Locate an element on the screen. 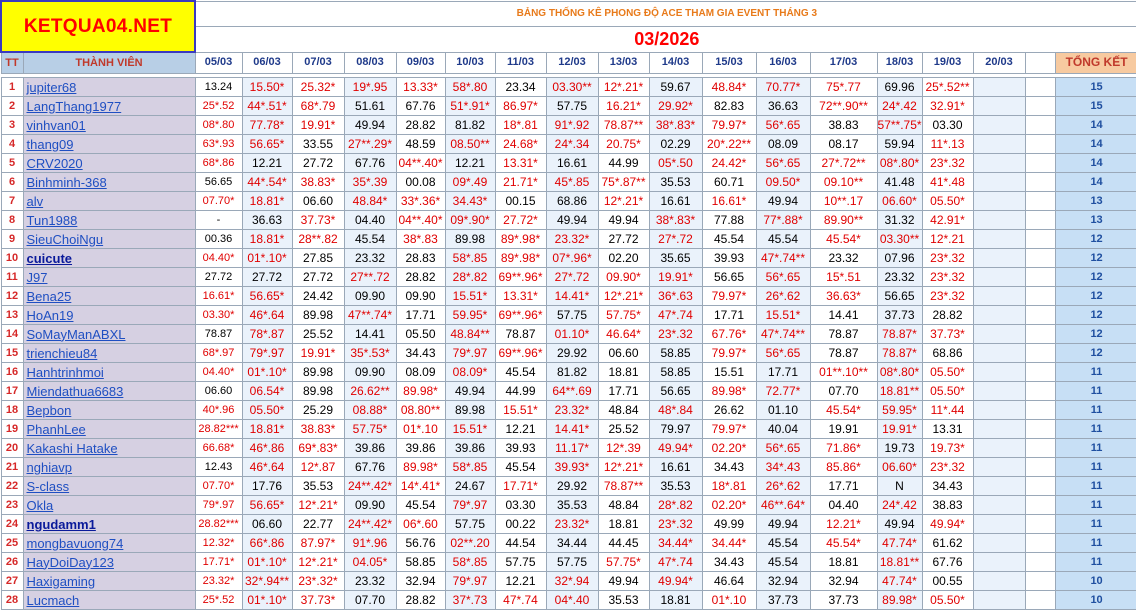  result-cell: 38.83* is located at coordinates (318, 429).